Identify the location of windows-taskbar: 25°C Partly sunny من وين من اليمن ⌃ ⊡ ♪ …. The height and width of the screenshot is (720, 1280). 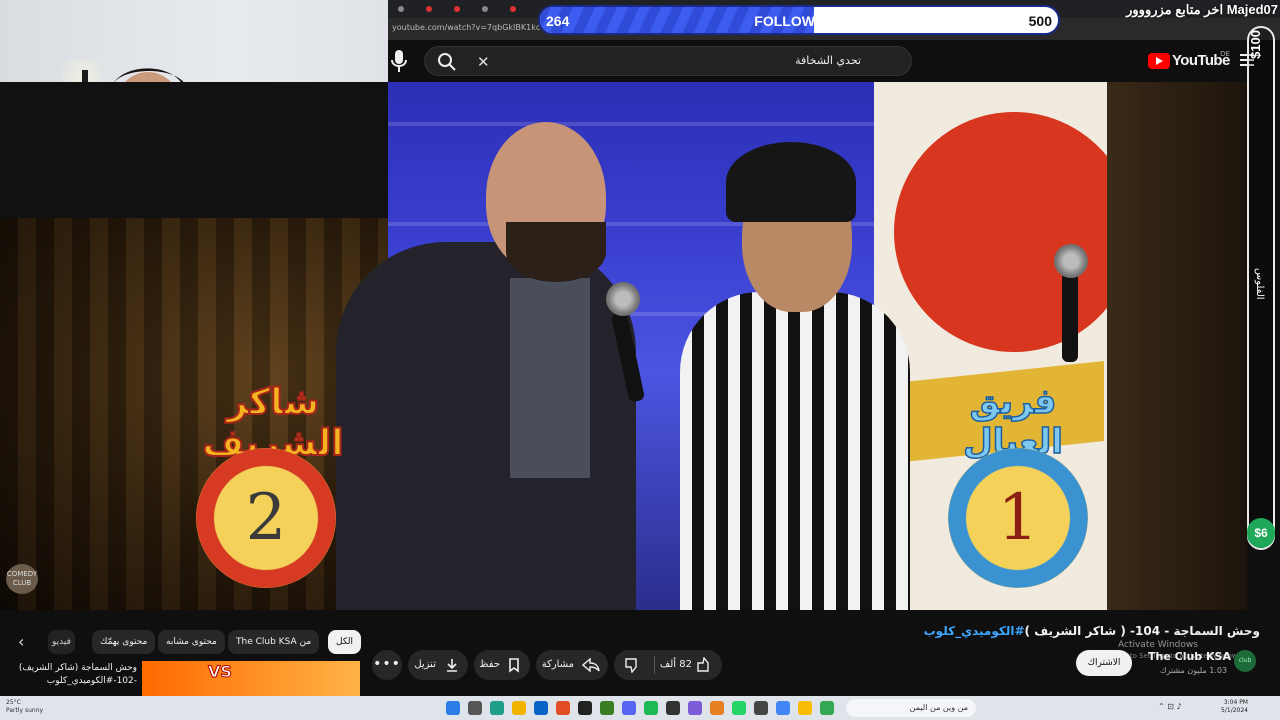
(640, 708).